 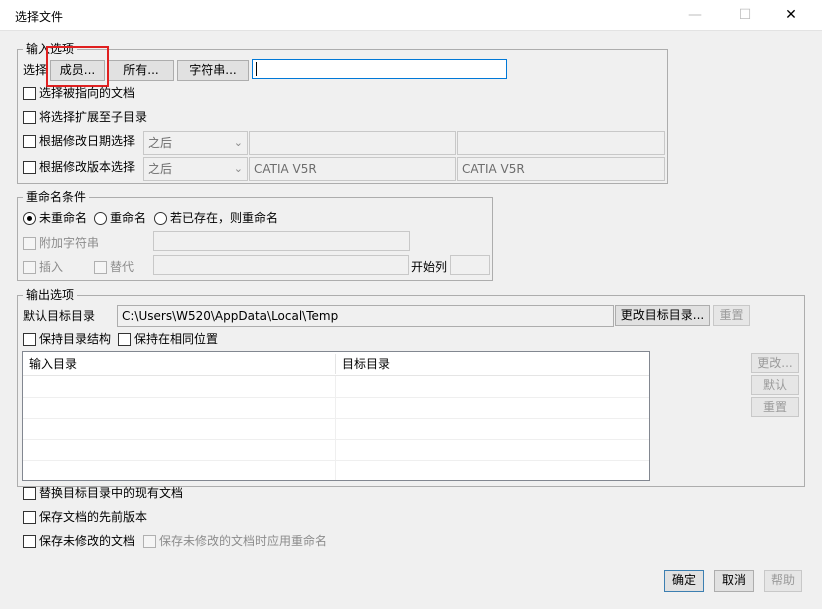 I want to click on keep-dir-structure-checkbox, so click(x=29, y=339).